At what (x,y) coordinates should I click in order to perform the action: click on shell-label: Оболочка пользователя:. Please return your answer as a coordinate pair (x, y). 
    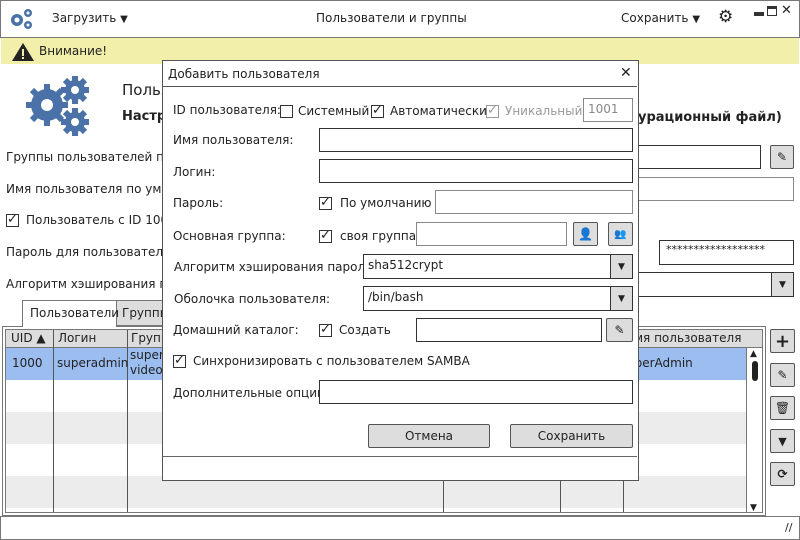
    Looking at the image, I should click on (252, 299).